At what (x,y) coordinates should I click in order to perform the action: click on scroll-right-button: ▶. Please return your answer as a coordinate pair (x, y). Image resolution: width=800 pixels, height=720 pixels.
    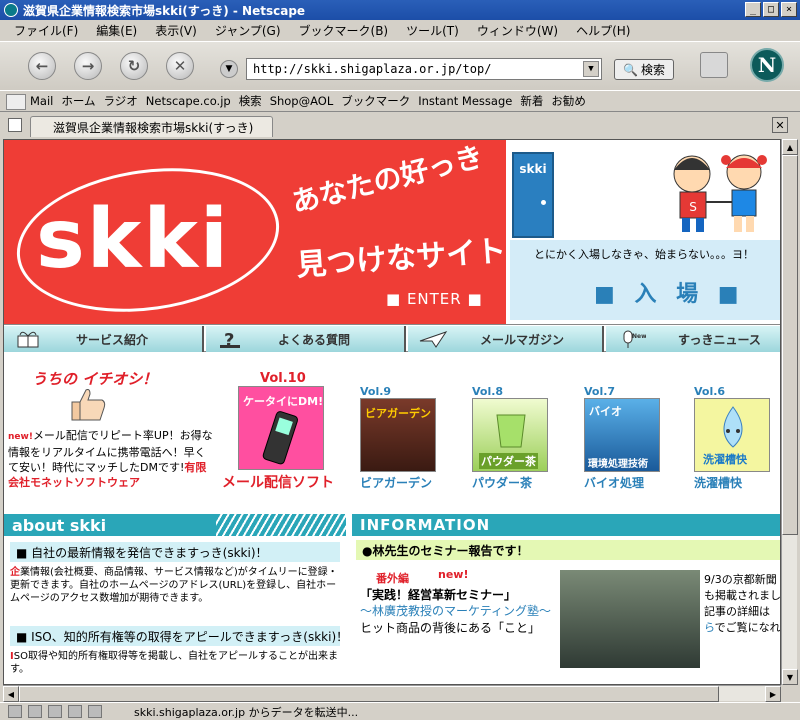
    Looking at the image, I should click on (773, 694).